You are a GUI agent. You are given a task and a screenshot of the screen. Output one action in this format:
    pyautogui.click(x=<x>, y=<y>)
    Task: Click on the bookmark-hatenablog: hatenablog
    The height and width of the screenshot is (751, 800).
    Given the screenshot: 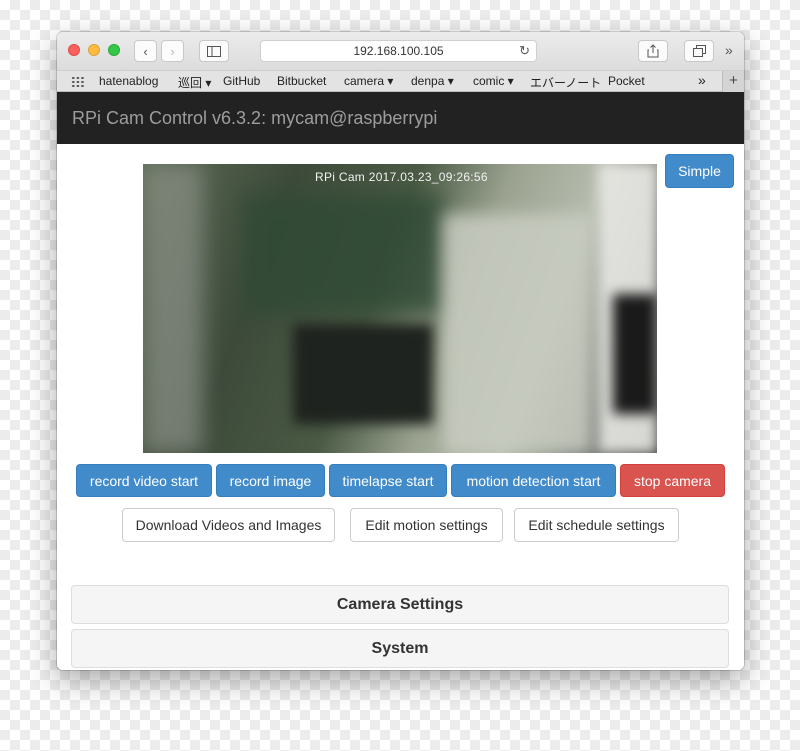 What is the action you would take?
    pyautogui.click(x=128, y=81)
    